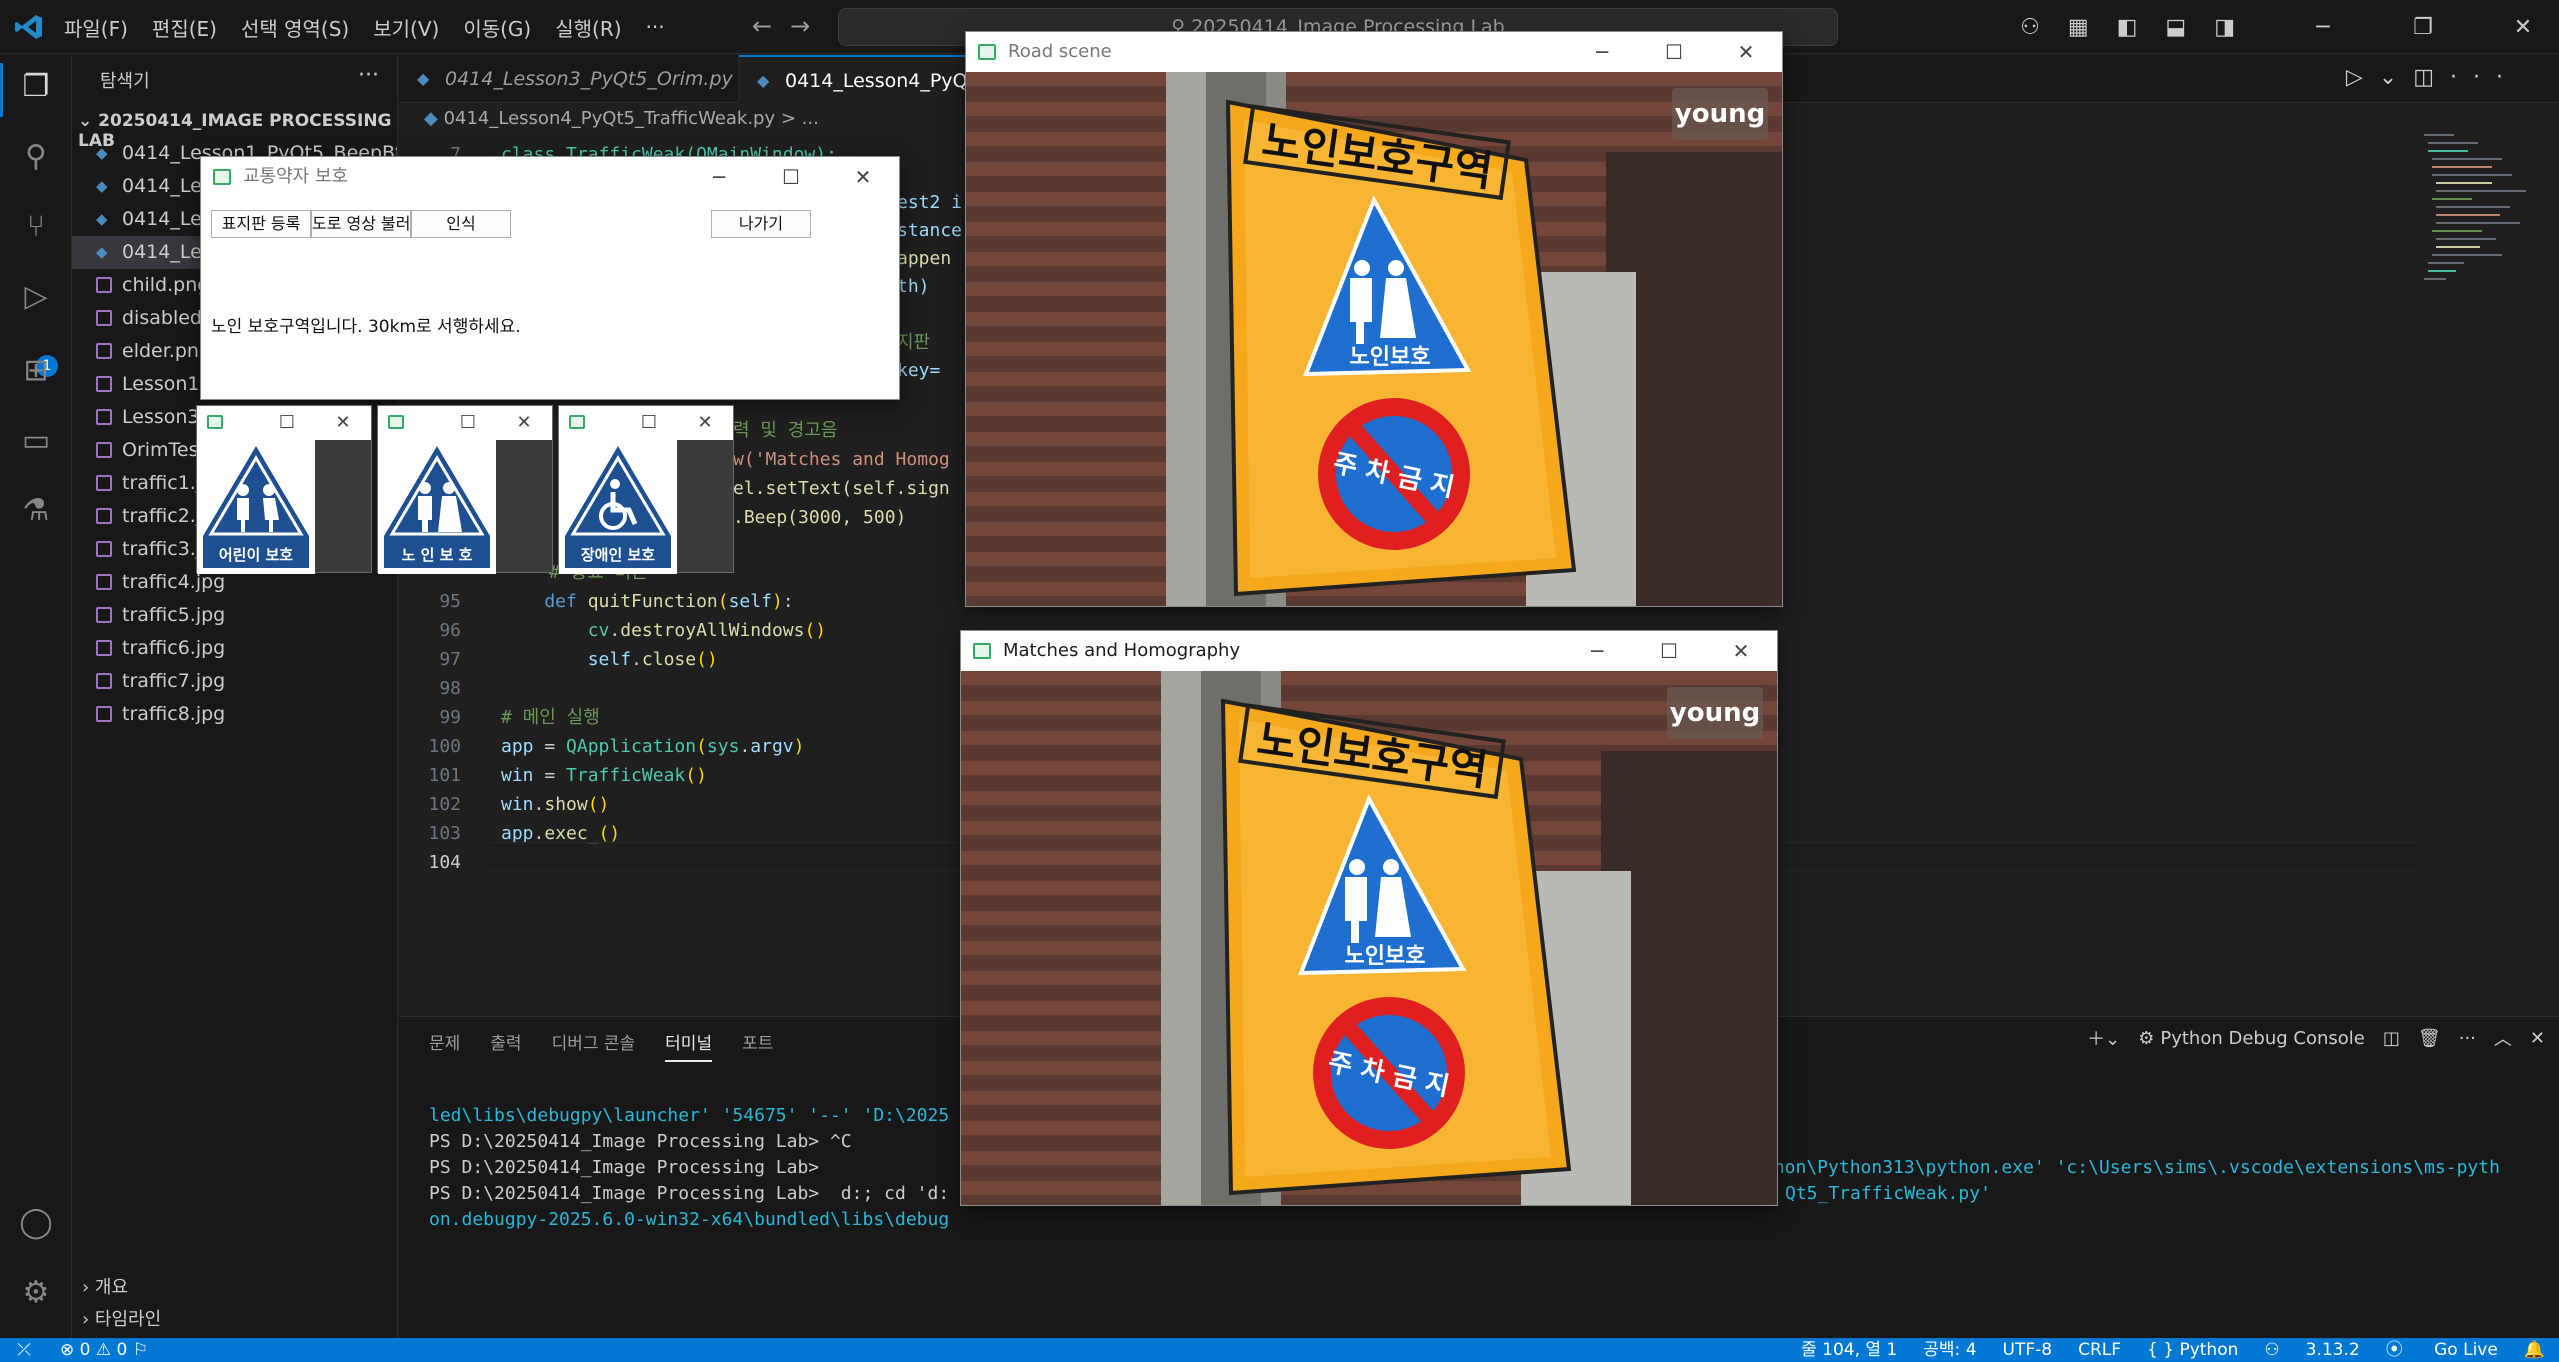  Describe the element at coordinates (234, 714) in the screenshot. I see `file-item: traffic8.jpg` at that location.